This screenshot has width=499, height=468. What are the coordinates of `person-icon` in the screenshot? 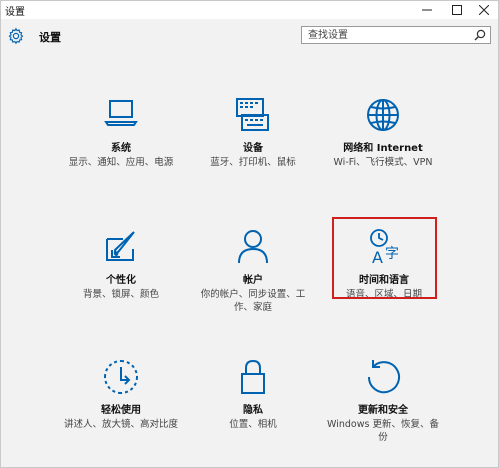 It's located at (253, 247).